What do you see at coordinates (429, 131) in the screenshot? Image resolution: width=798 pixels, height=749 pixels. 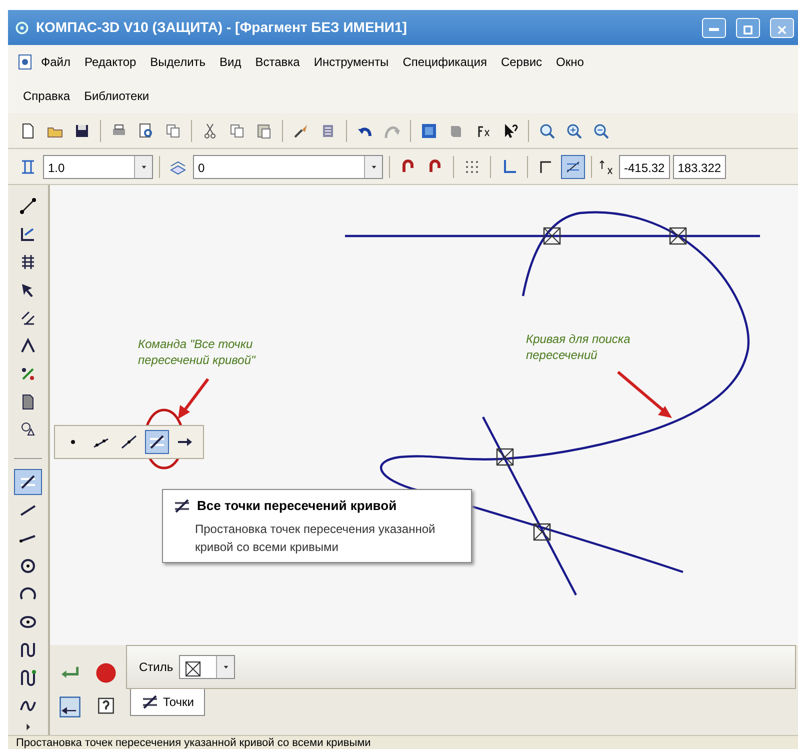 I see `view-frame-icon` at bounding box center [429, 131].